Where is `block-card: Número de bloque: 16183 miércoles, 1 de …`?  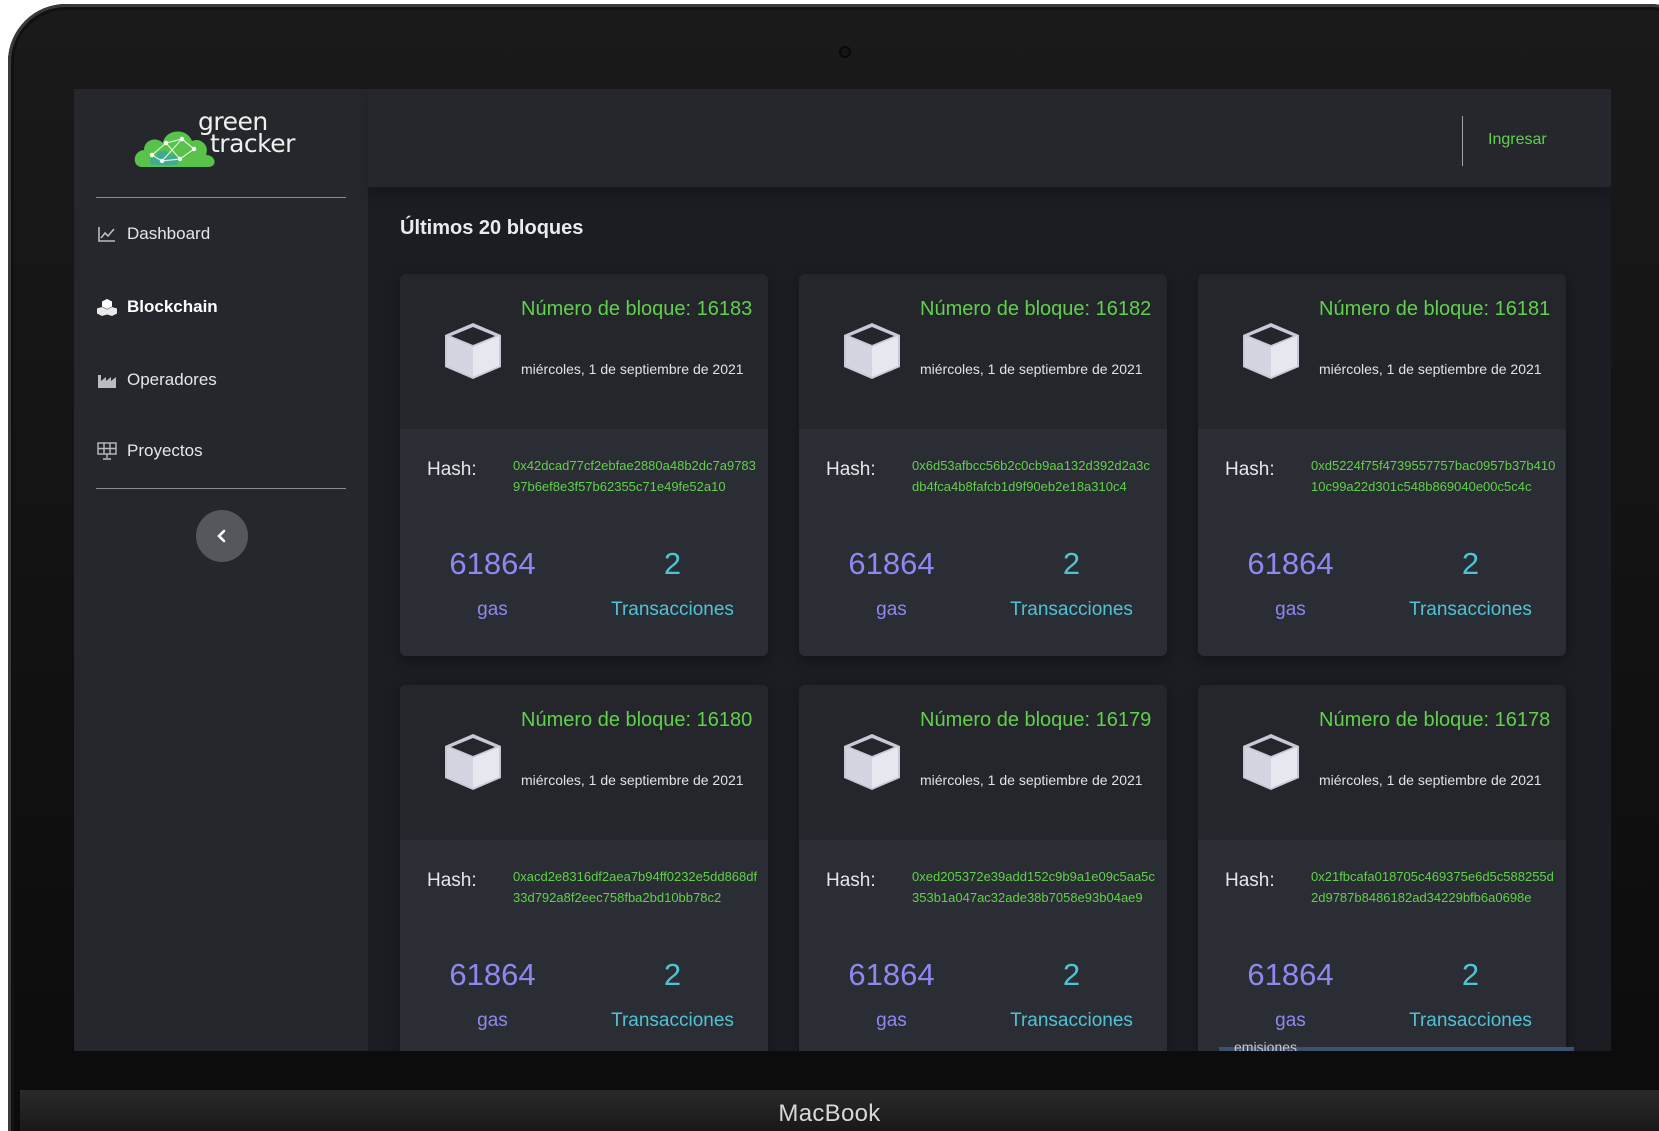 block-card: Número de bloque: 16183 miércoles, 1 de … is located at coordinates (584, 465).